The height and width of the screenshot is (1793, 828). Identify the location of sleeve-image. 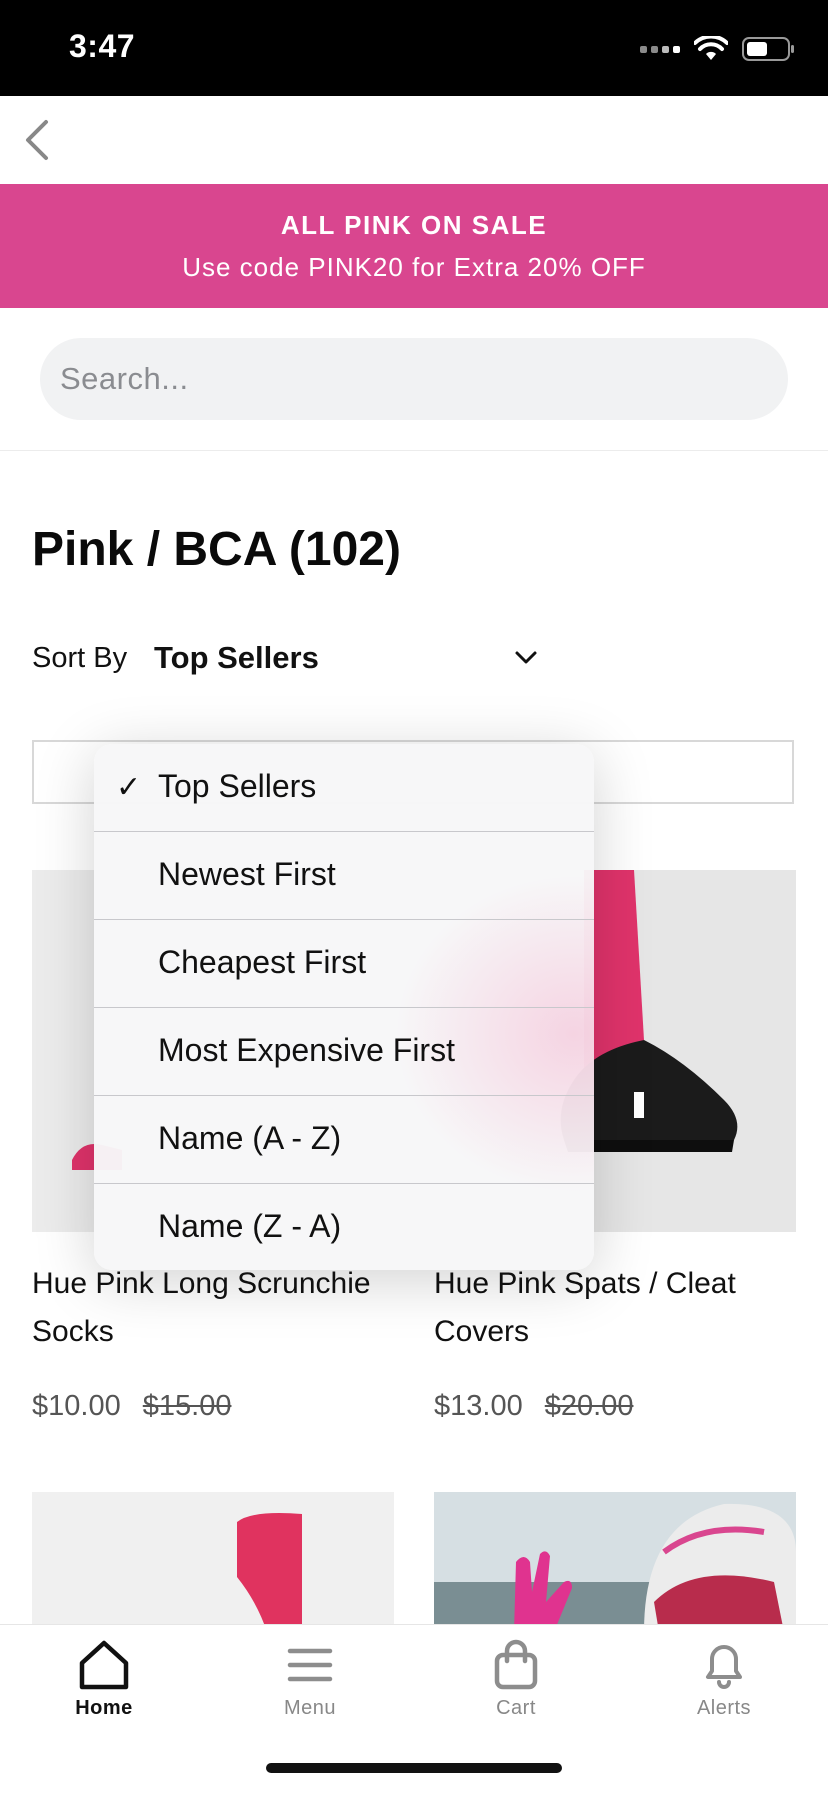
(213, 1562).